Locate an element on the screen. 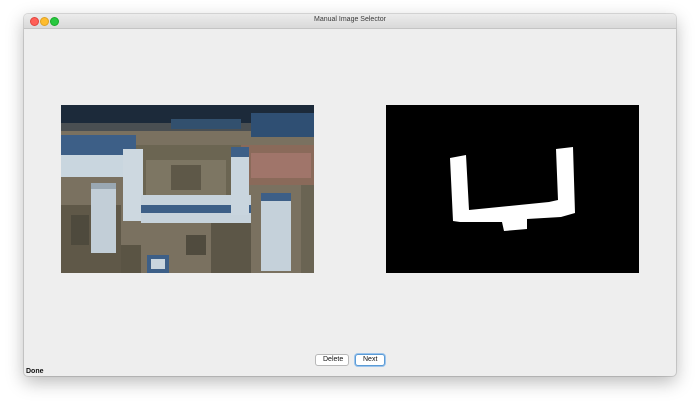 This screenshot has height=410, width=700. delete-button: Delete is located at coordinates (332, 360).